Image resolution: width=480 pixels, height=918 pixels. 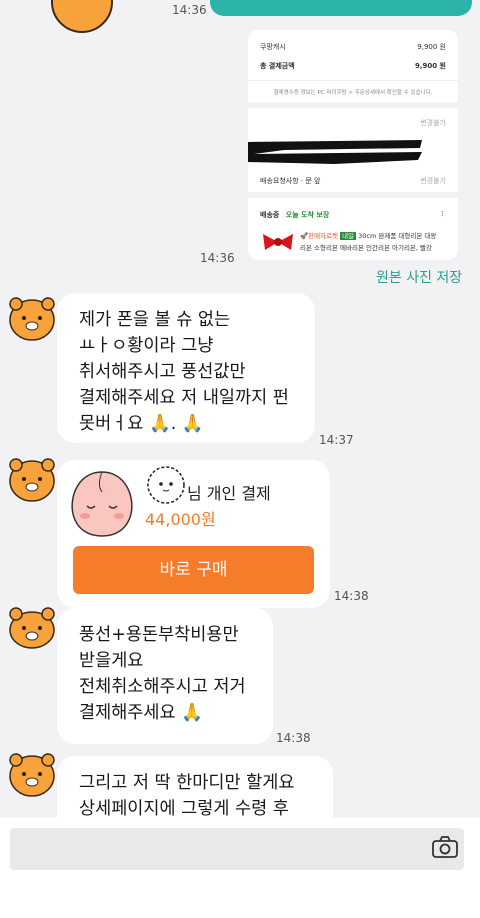 What do you see at coordinates (278, 244) in the screenshot?
I see `product-image` at bounding box center [278, 244].